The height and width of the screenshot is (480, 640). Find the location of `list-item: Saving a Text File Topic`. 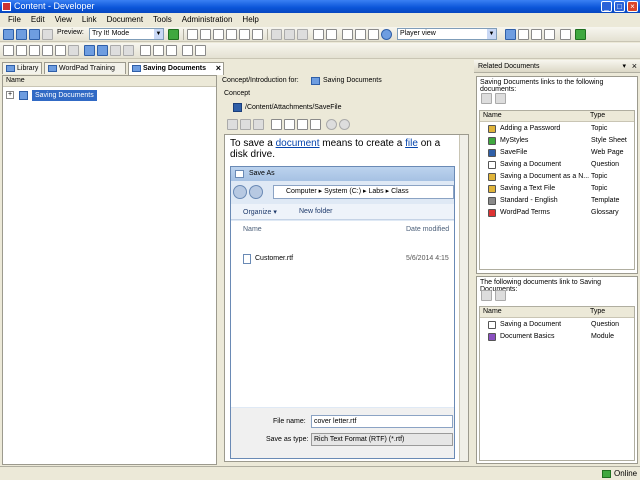

list-item: Saving a Text File Topic is located at coordinates (557, 189).